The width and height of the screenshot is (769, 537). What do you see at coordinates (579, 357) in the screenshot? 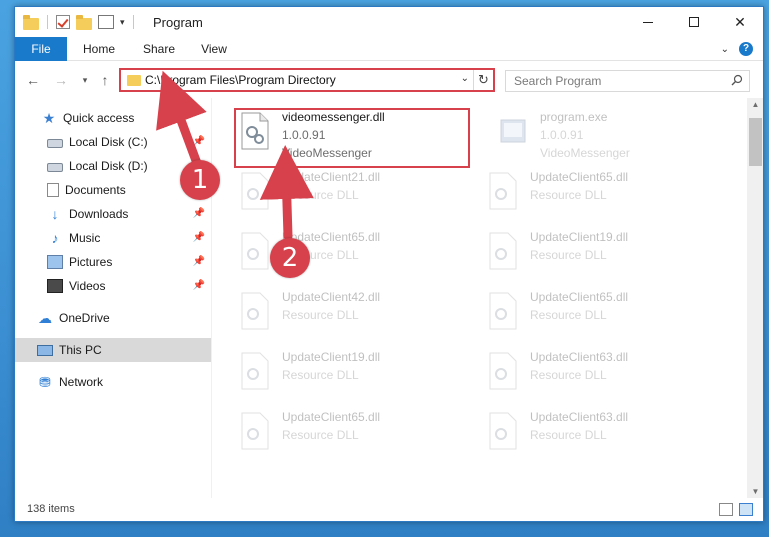
I see `file-name: UpdateClient63.dll` at bounding box center [579, 357].